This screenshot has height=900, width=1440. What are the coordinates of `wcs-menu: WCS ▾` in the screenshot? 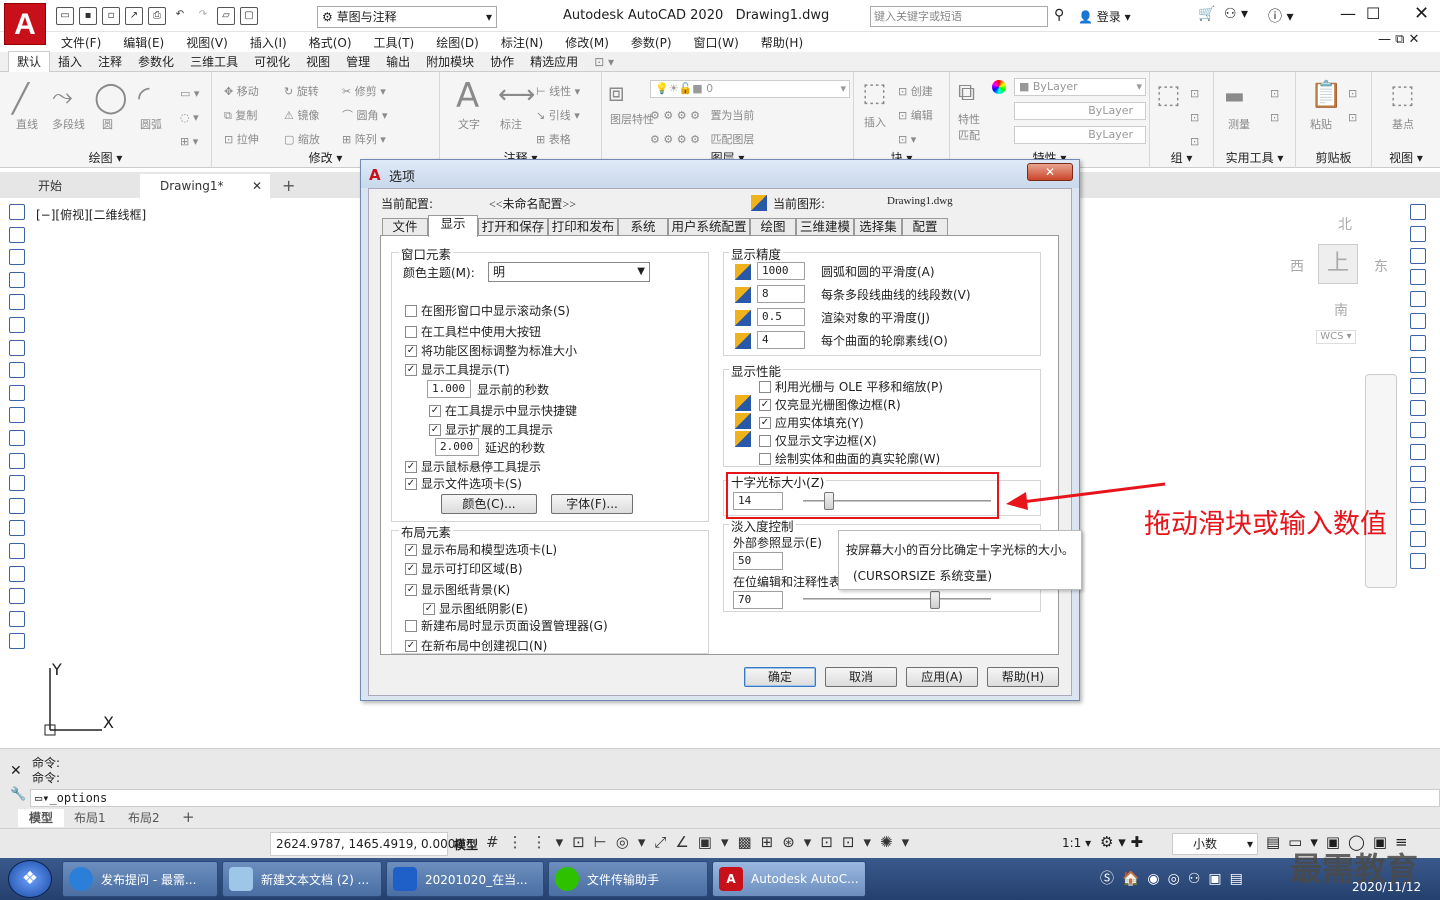 It's located at (1336, 337).